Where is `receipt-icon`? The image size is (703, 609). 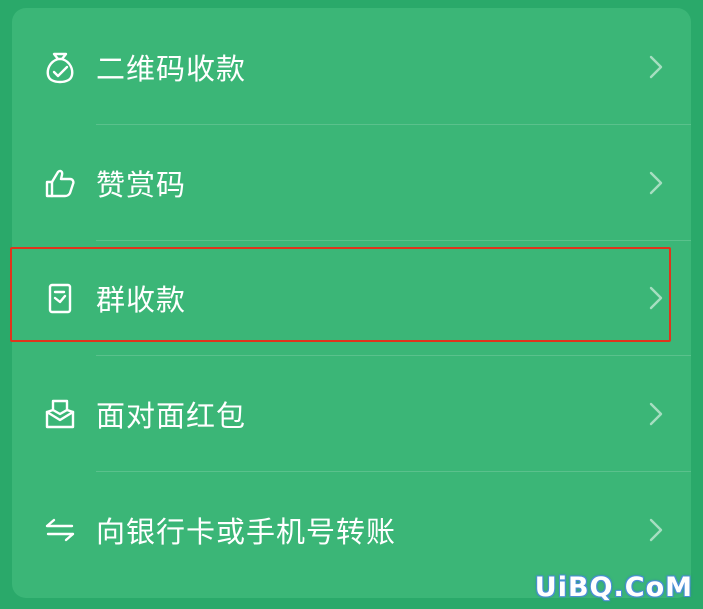 receipt-icon is located at coordinates (60, 298).